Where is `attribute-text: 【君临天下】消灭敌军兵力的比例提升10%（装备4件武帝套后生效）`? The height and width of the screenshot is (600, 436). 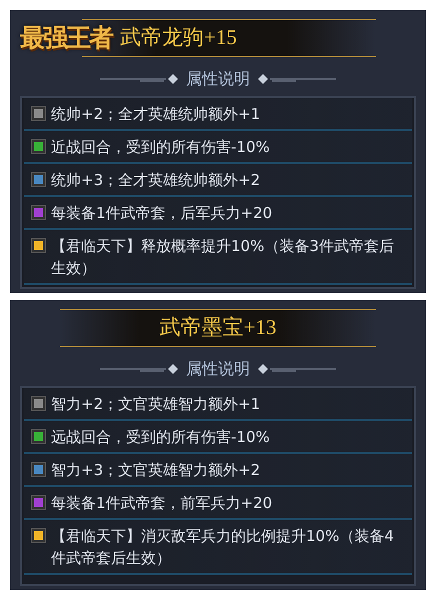
attribute-text: 【君临天下】消灭敌军兵力的比例提升10%（装备4件武帝套后生效） is located at coordinates (223, 547).